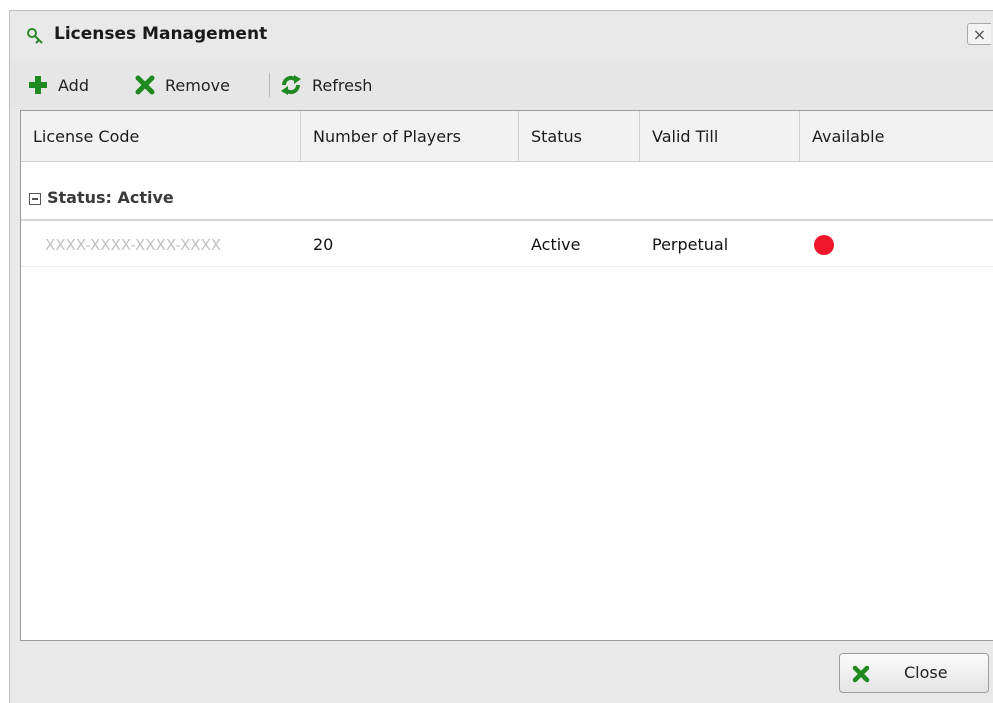 Image resolution: width=993 pixels, height=703 pixels. I want to click on toolbar: Add Remove Refresh, so click(501, 84).